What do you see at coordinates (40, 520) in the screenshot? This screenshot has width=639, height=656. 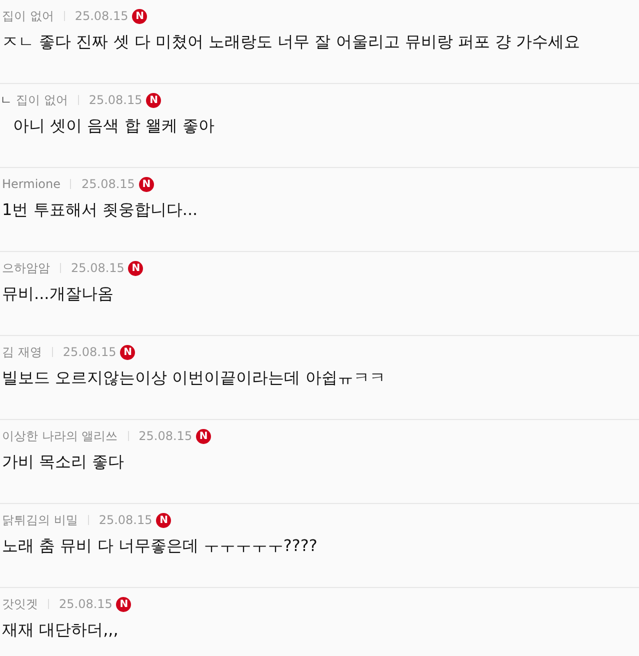 I see `comment-author: 닭튀김의 비밀` at bounding box center [40, 520].